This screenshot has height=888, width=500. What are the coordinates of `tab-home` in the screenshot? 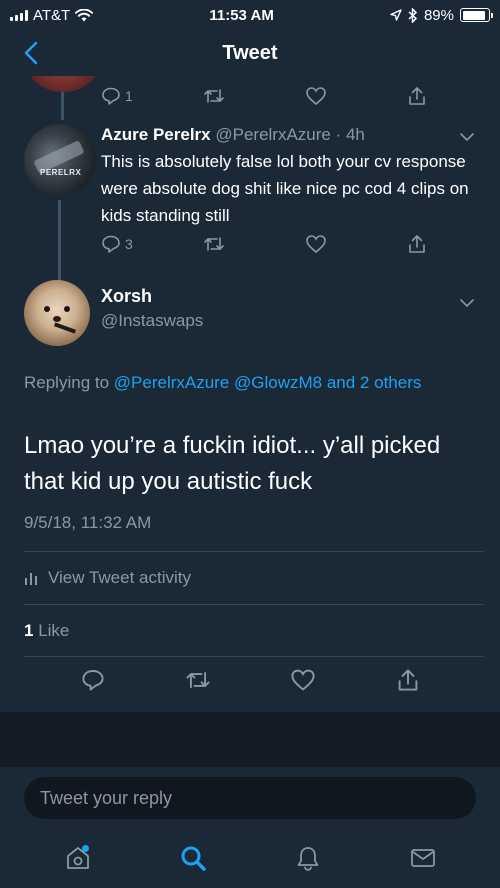 It's located at (78, 858).